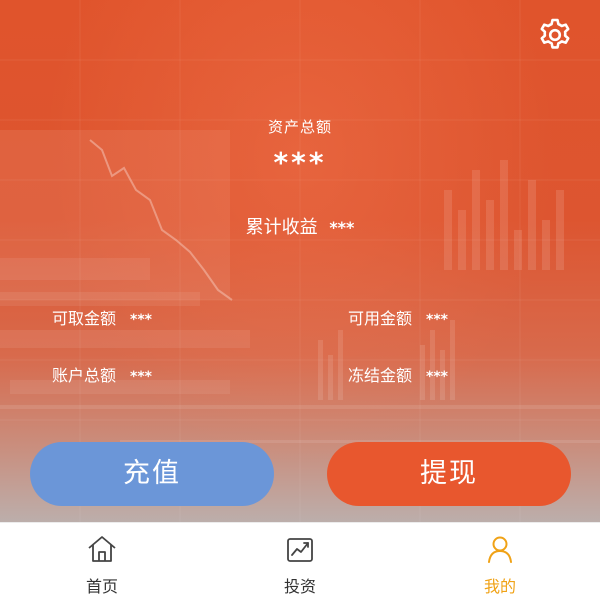 The image size is (600, 600). I want to click on withdrawable-amount-label: 可取金额, so click(84, 318).